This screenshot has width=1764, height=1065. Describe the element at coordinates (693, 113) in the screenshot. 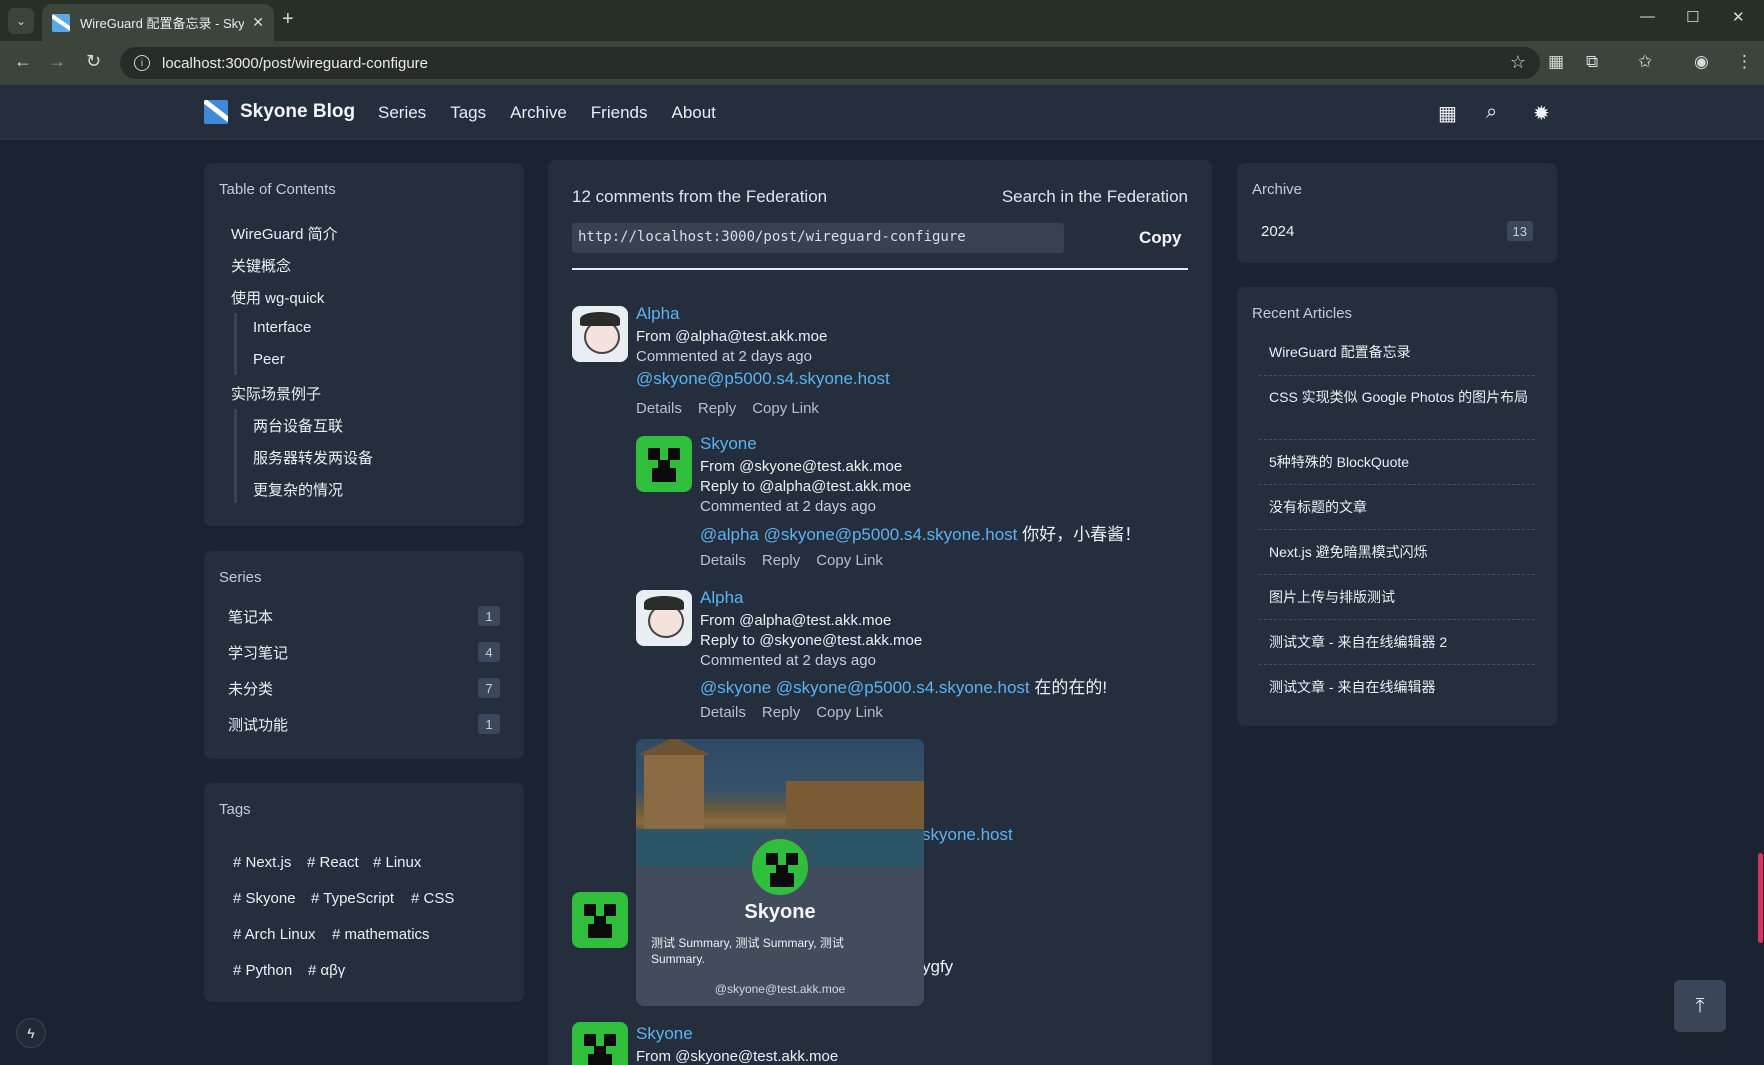

I see `nav-about: About` at that location.